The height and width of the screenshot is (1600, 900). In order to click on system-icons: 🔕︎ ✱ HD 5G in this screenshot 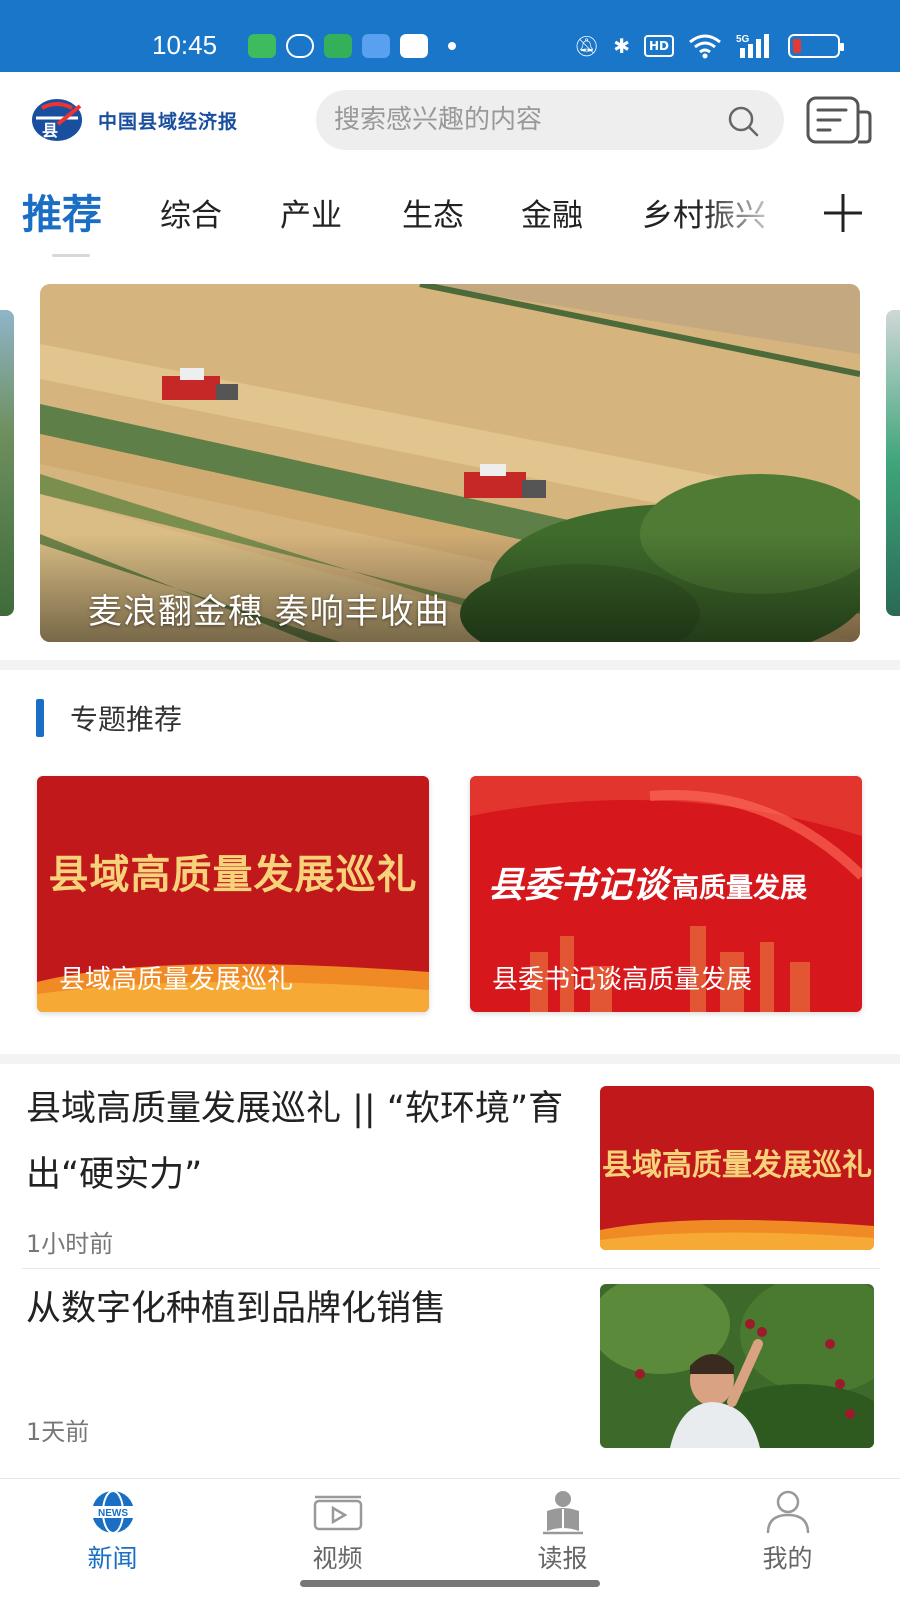, I will do `click(708, 46)`.